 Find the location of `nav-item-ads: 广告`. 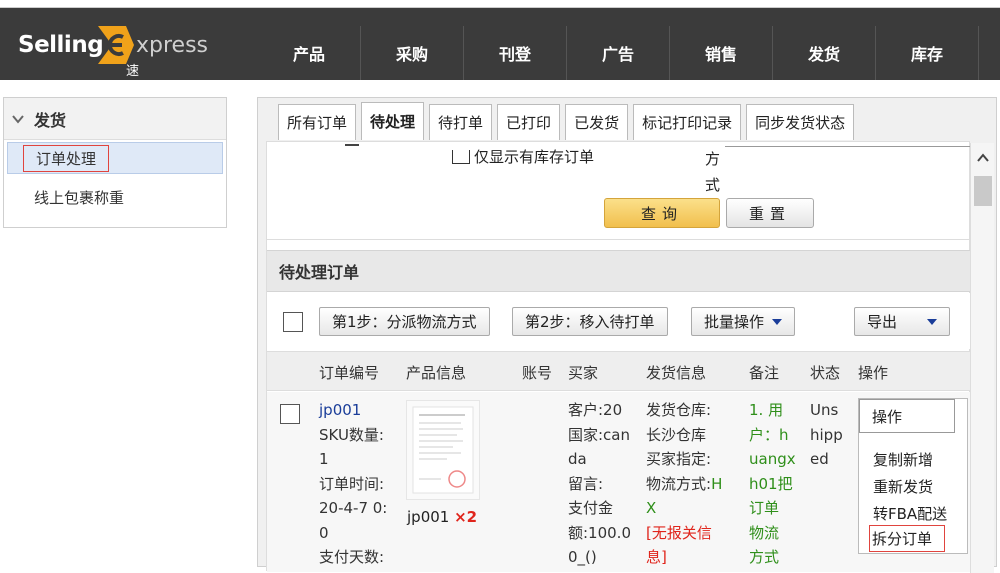

nav-item-ads: 广告 is located at coordinates (618, 53).